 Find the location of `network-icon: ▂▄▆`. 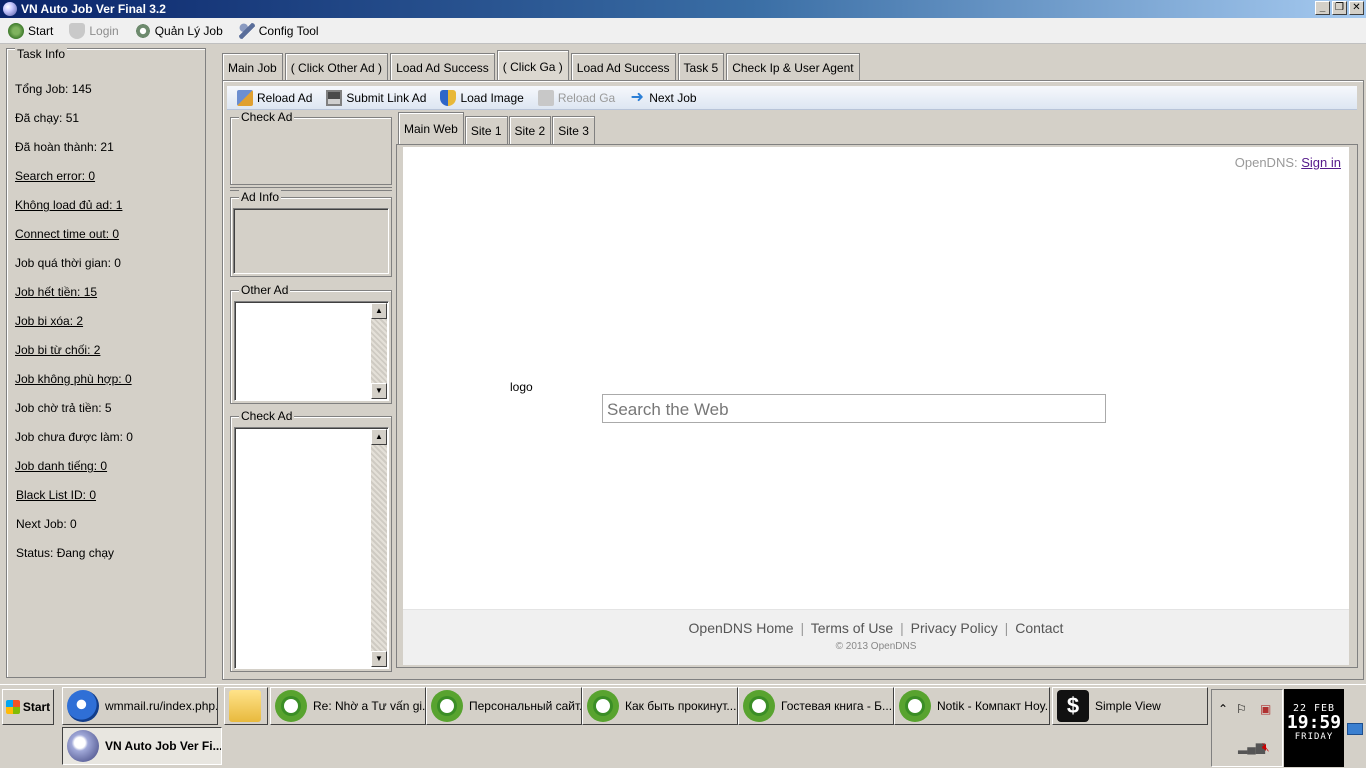

network-icon: ▂▄▆ is located at coordinates (1251, 747).